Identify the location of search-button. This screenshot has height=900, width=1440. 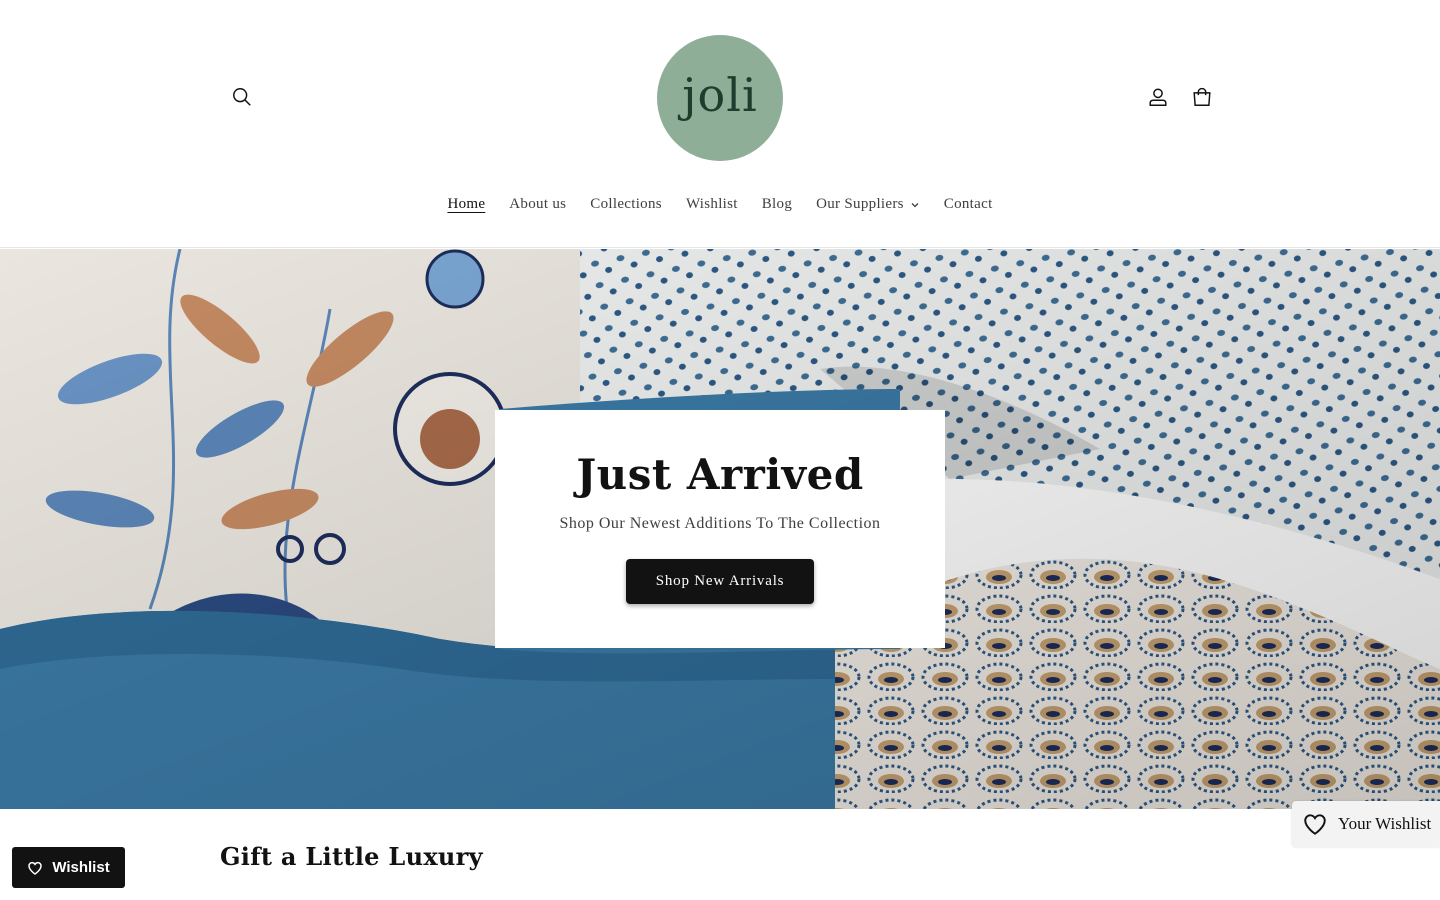
(242, 97).